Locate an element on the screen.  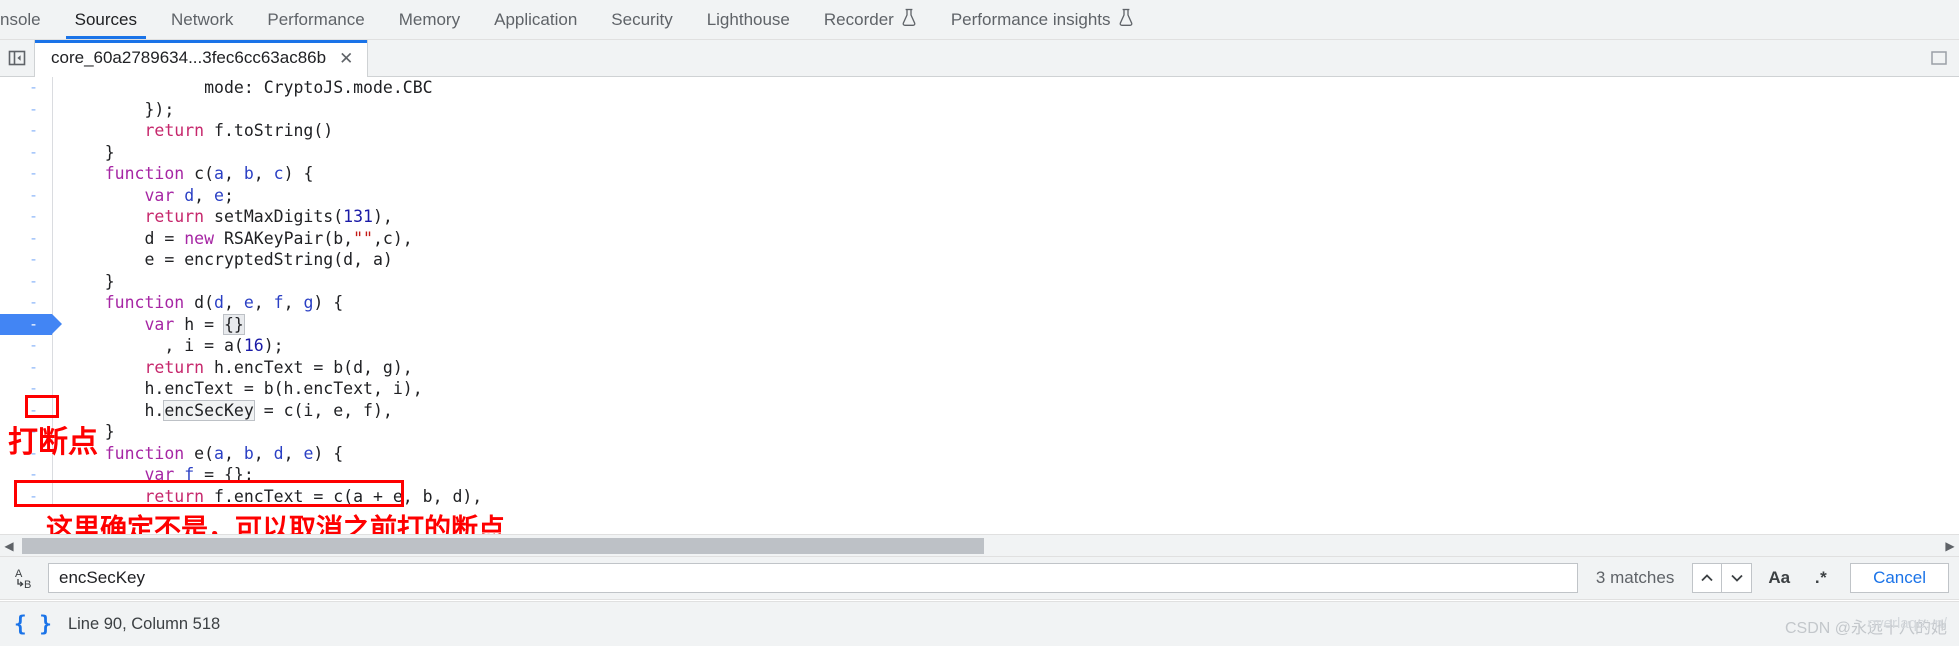
scrollbar-track is located at coordinates (979, 546).